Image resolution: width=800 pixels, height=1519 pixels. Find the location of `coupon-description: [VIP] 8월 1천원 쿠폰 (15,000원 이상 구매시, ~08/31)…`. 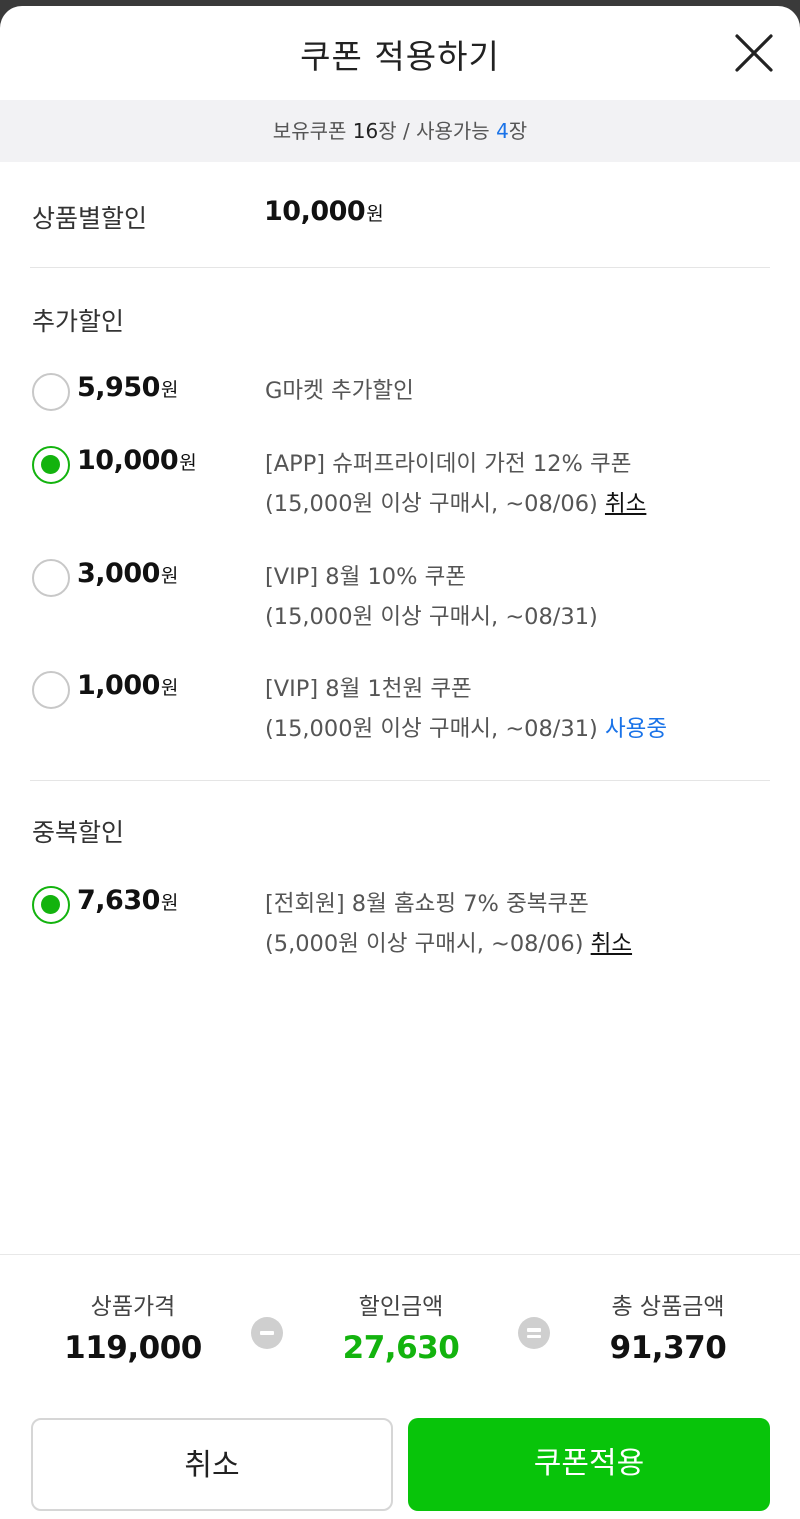

coupon-description: [VIP] 8월 1천원 쿠폰 (15,000원 이상 구매시, ~08/31)… is located at coordinates (466, 709).